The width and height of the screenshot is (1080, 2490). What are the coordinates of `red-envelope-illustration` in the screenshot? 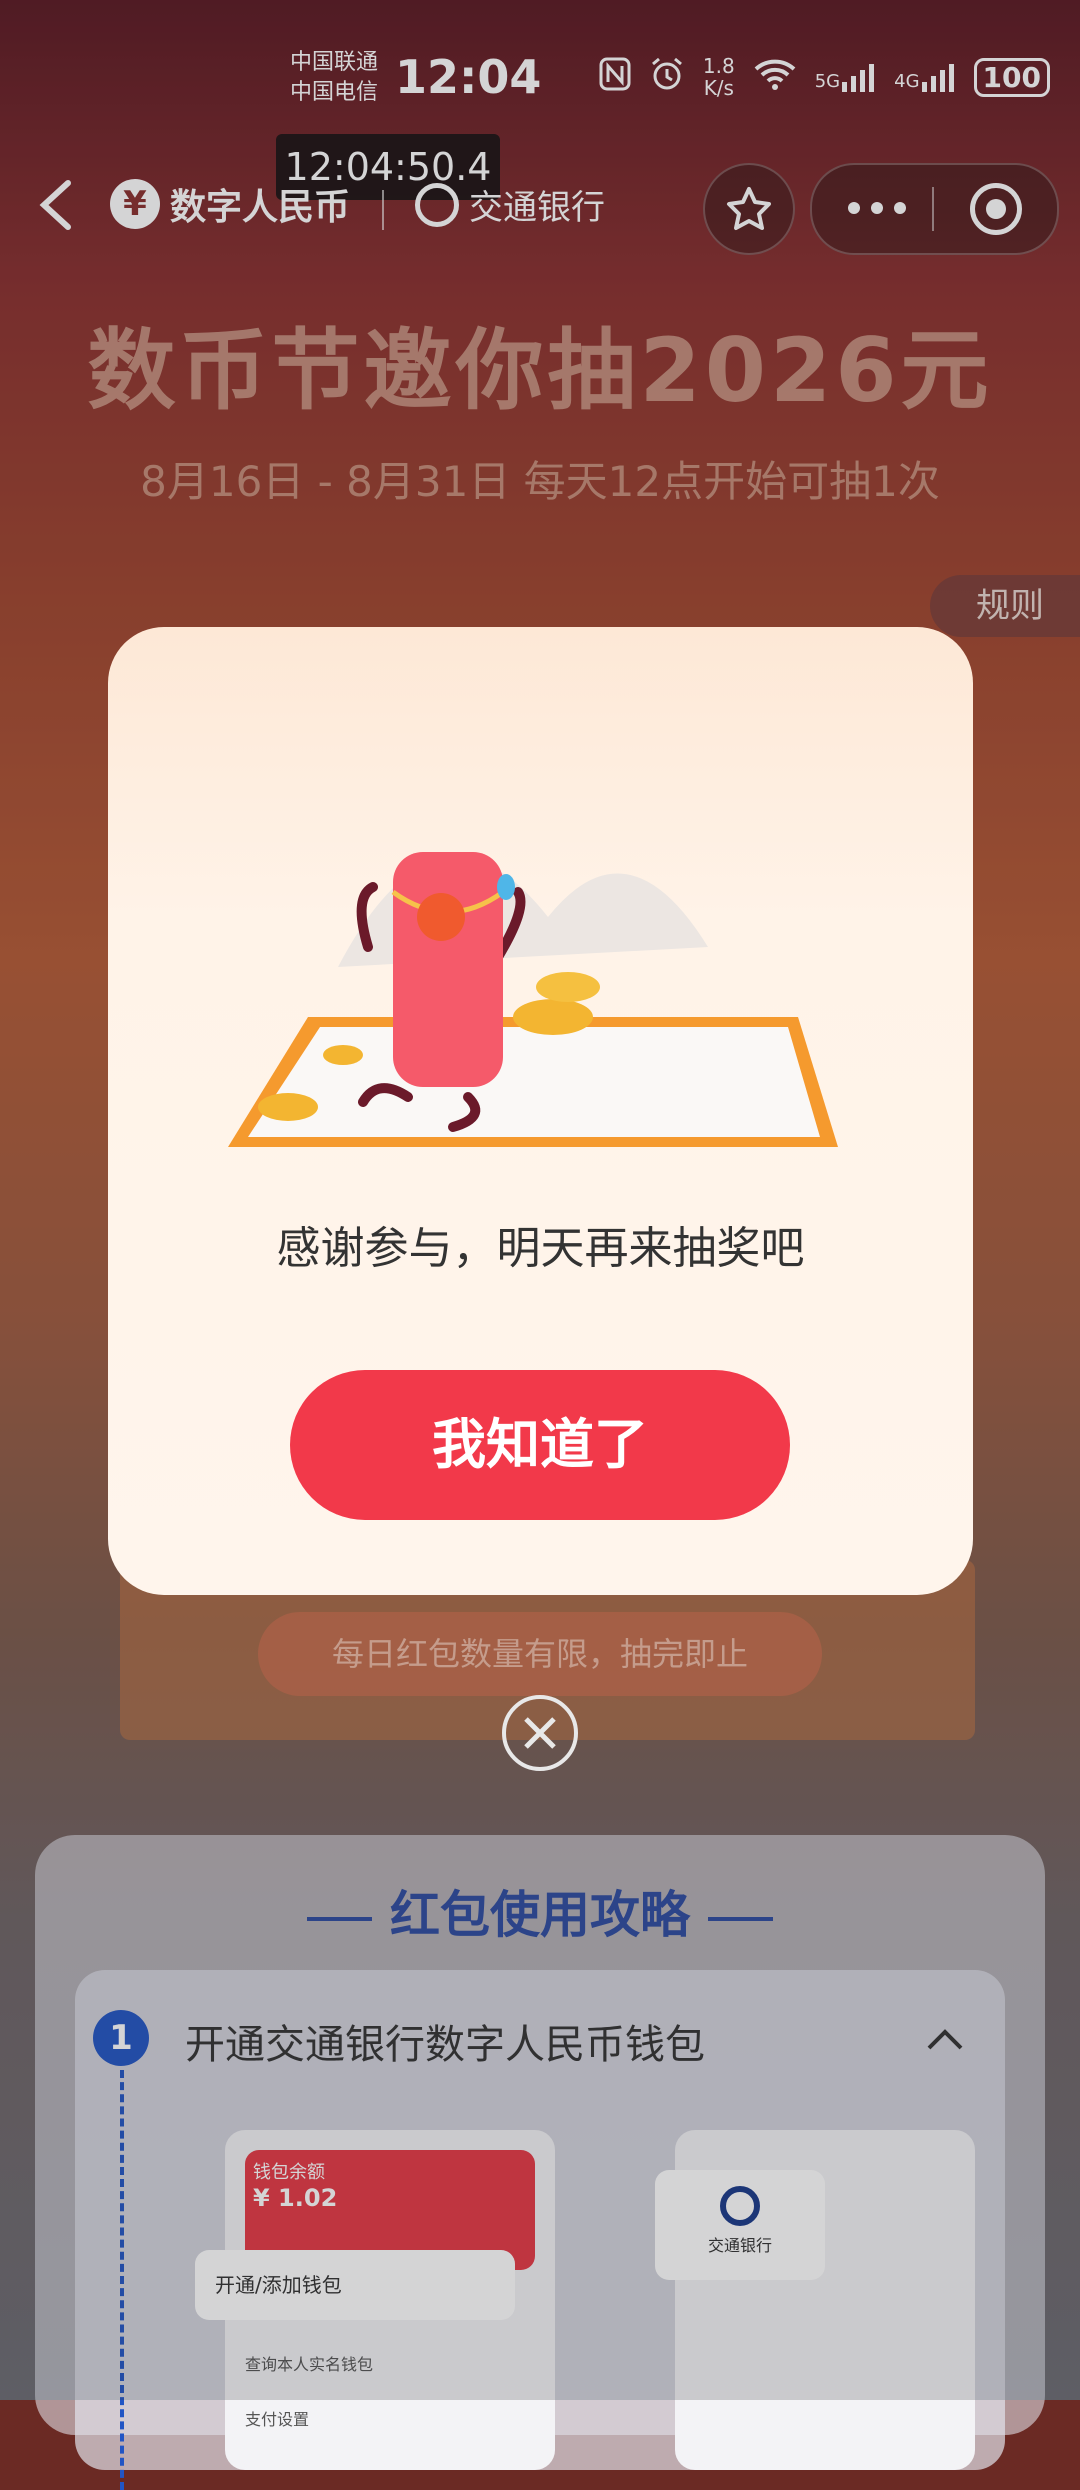 It's located at (533, 999).